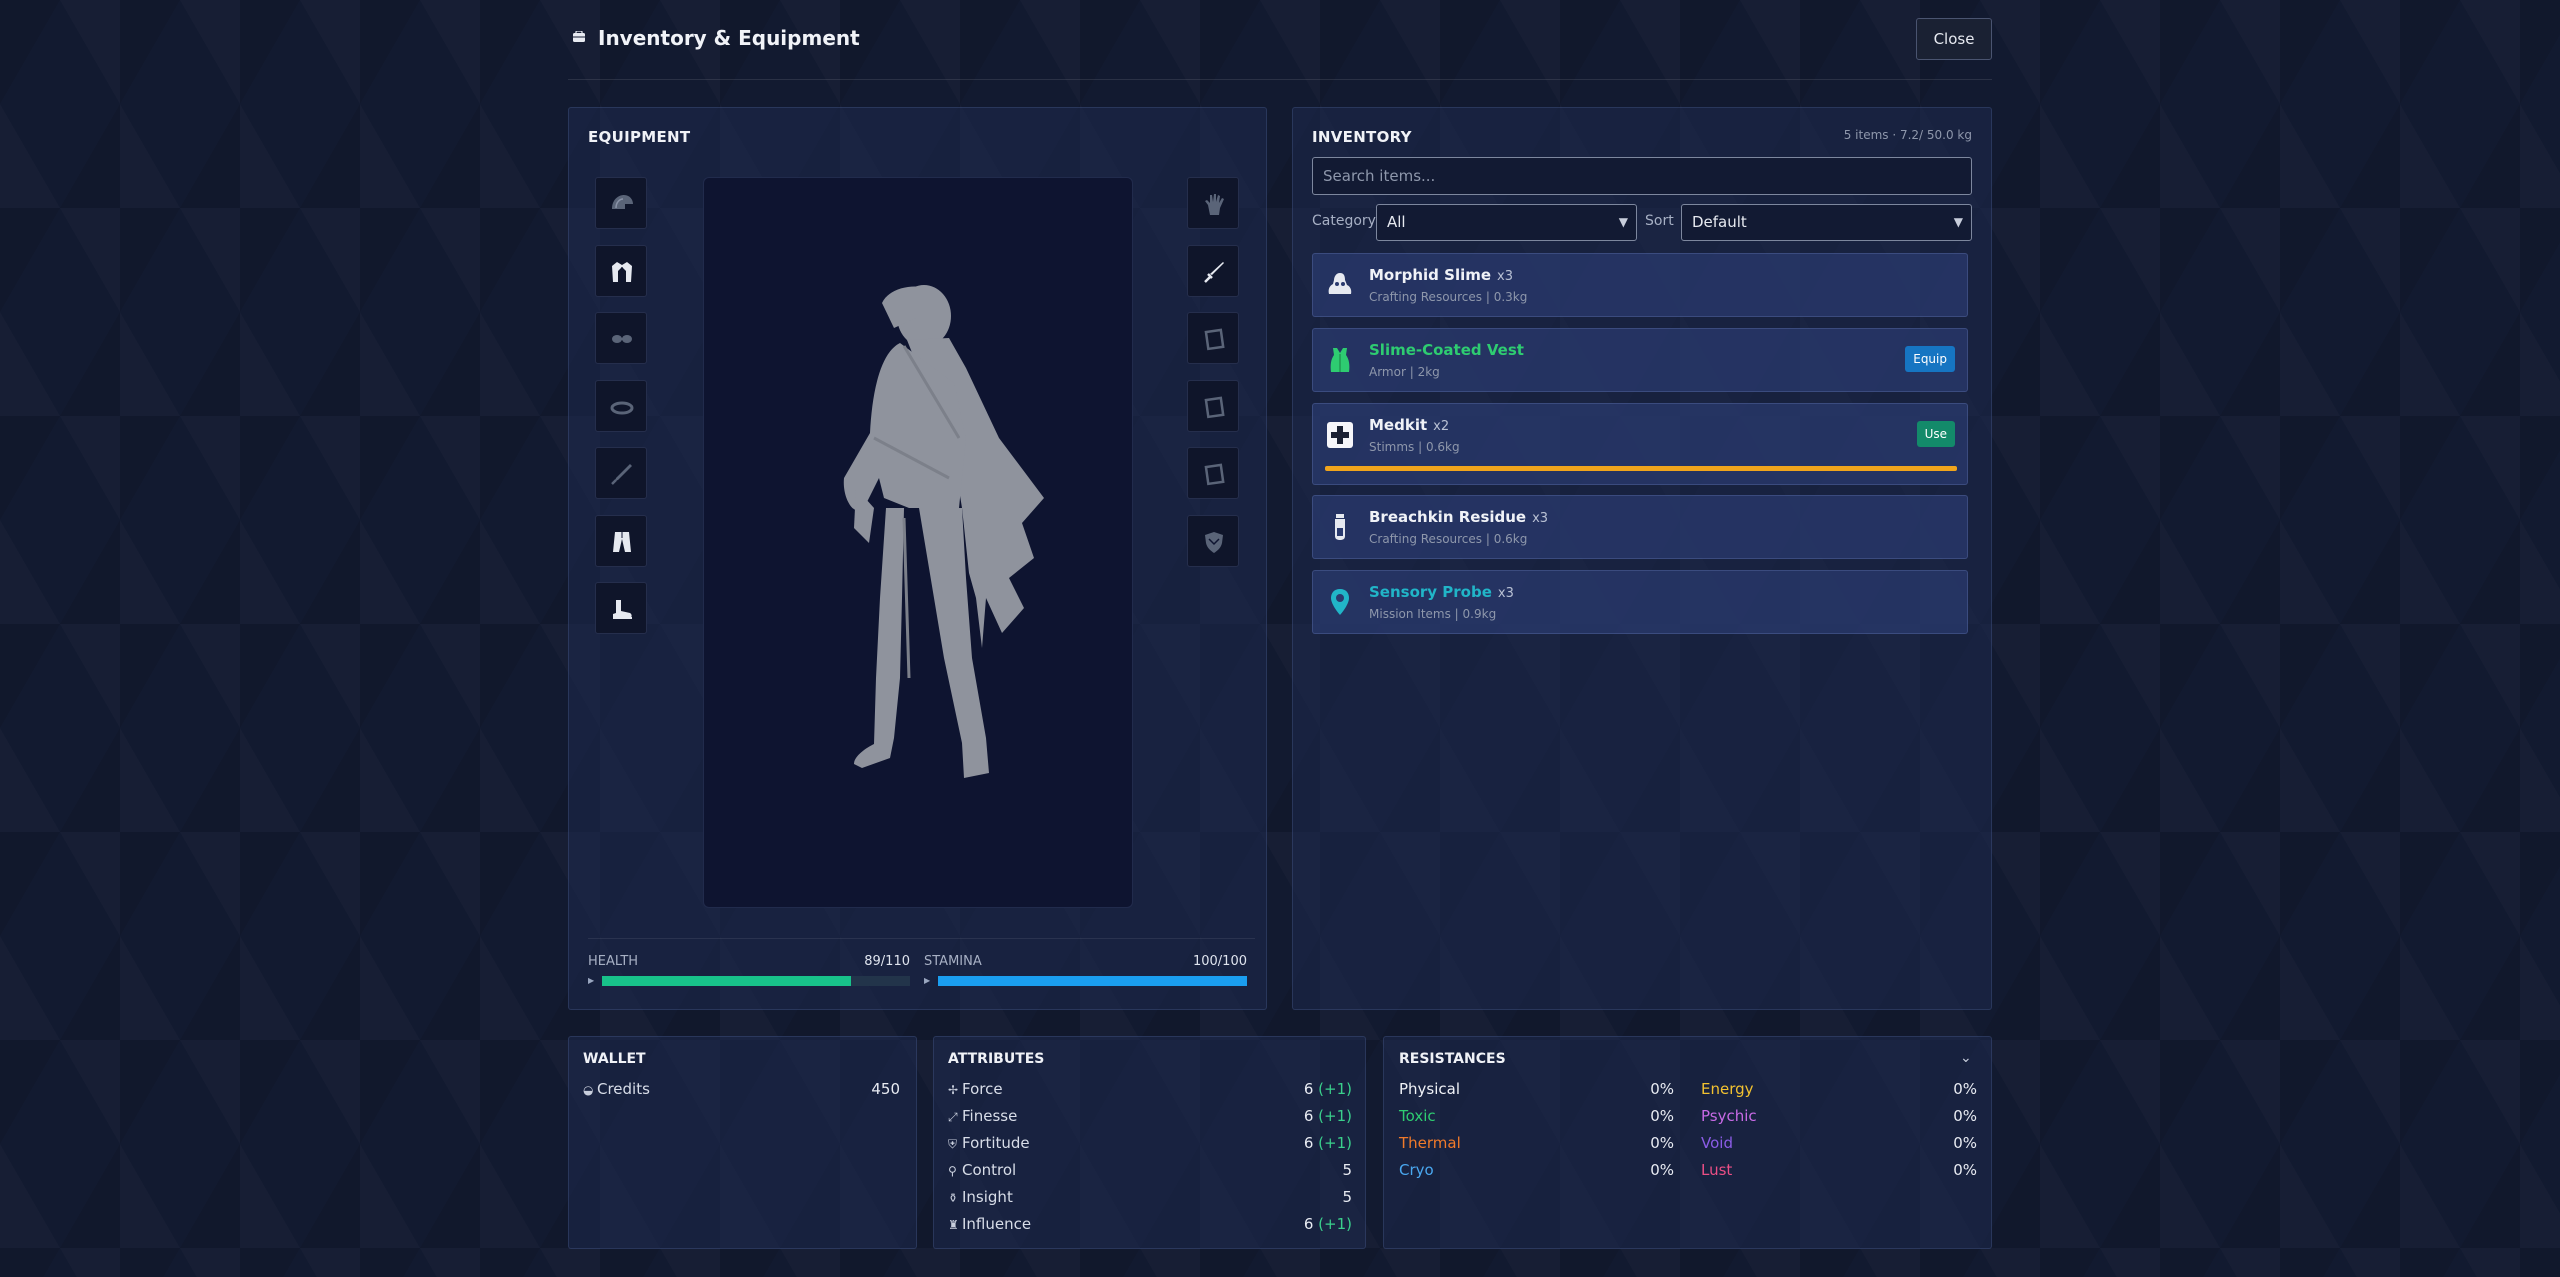  What do you see at coordinates (1428, 372) in the screenshot?
I see `item-weight: 2kg` at bounding box center [1428, 372].